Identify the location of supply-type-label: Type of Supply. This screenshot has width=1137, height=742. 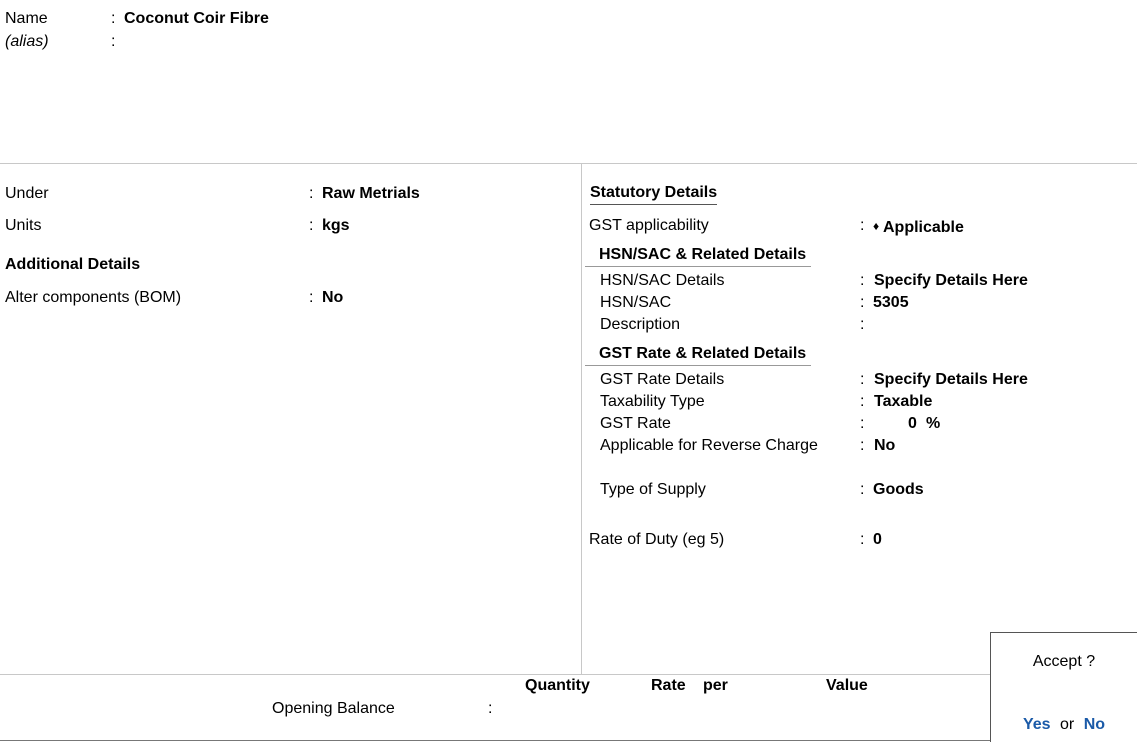
(653, 489).